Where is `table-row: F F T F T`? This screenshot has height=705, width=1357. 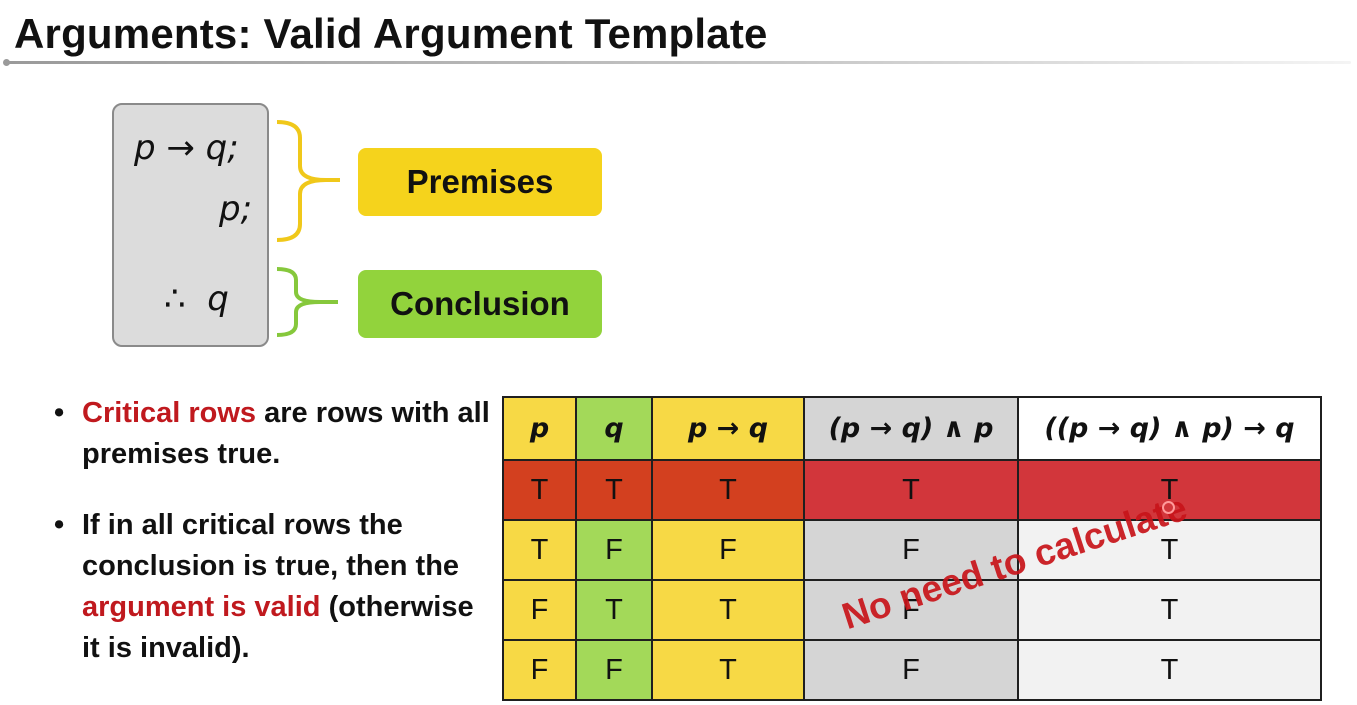
table-row: F F T F T is located at coordinates (912, 670).